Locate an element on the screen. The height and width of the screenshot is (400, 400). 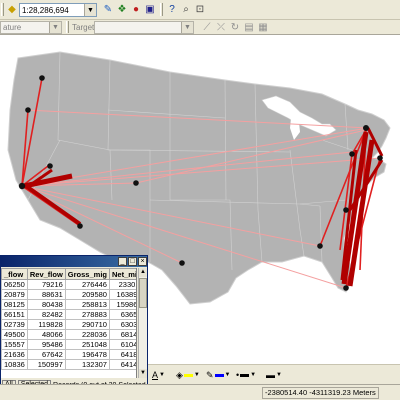
arccatalog-icon: ❖ is located at coordinates (122, 10).